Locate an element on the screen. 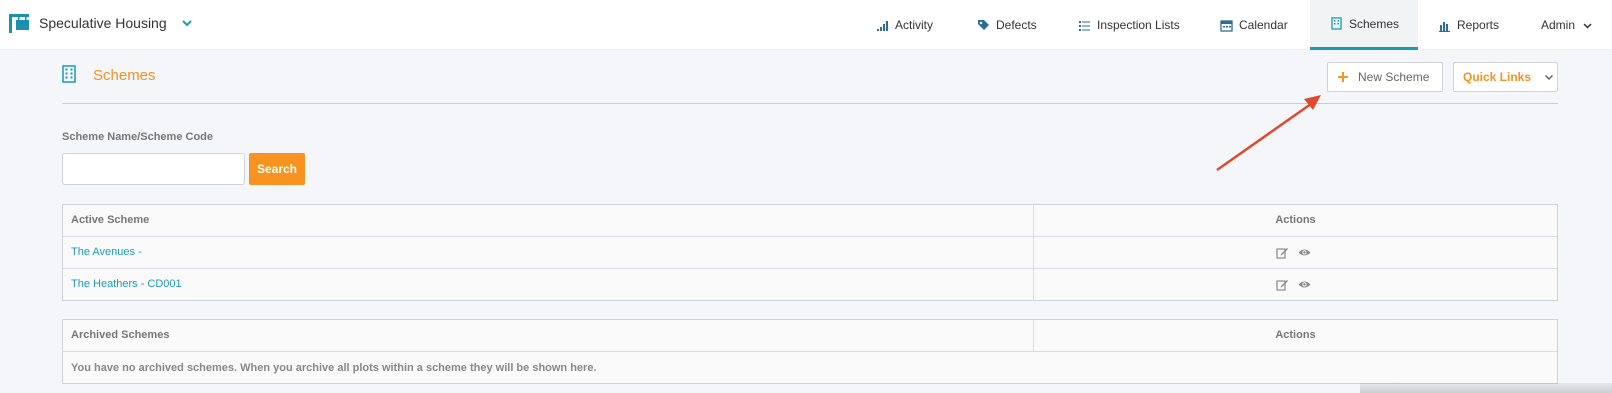 The image size is (1612, 393). table-header: Active Scheme Actions is located at coordinates (810, 221).